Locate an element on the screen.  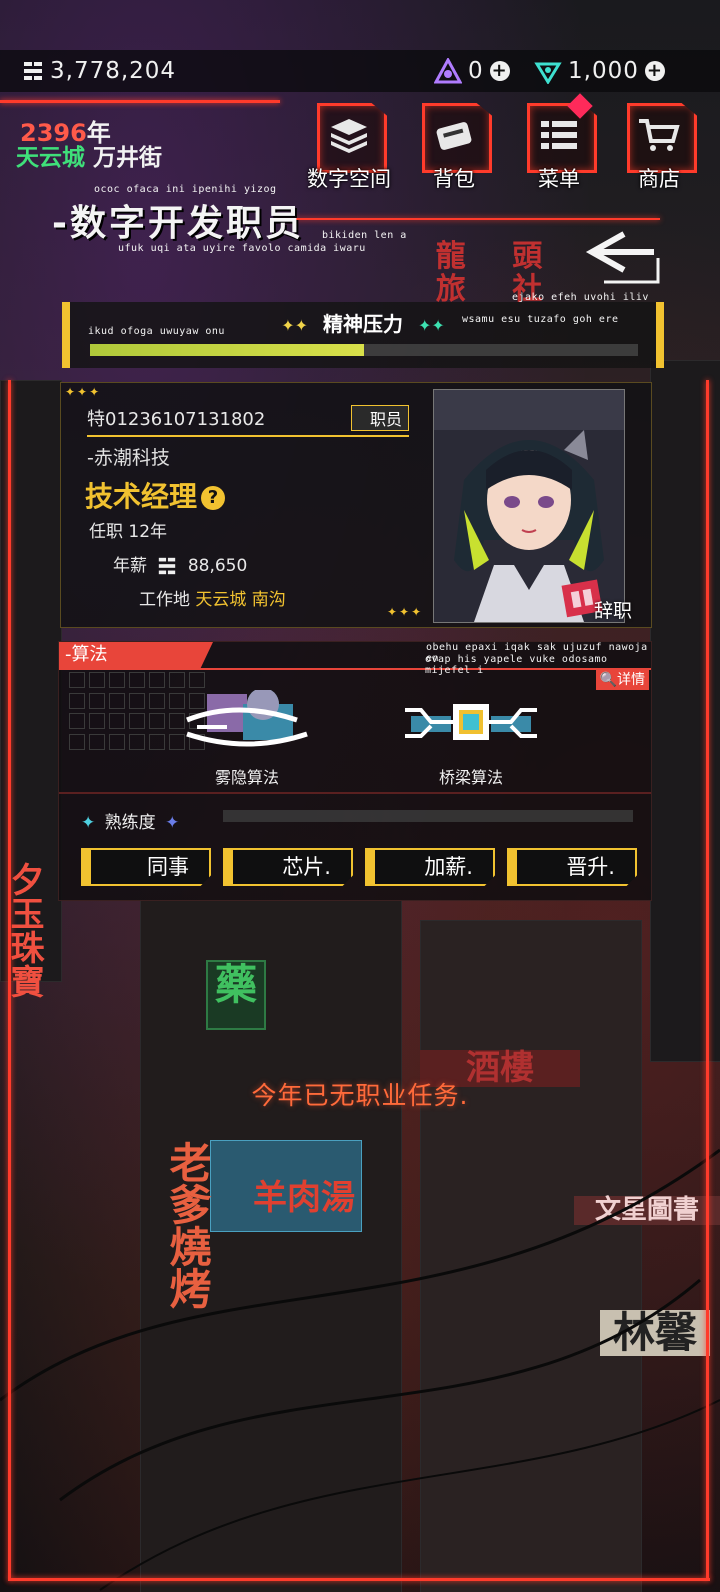
colleague-button: 同事 is located at coordinates (146, 867).